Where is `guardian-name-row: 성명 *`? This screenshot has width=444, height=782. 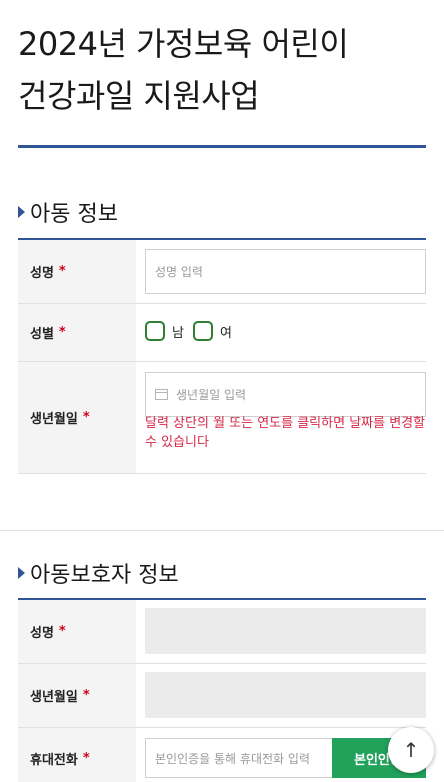 guardian-name-row: 성명 * is located at coordinates (222, 632).